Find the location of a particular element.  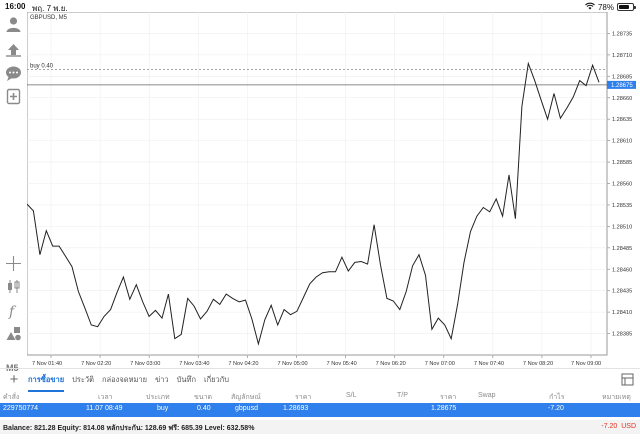

x-tick-label: 7 Nov 05:00 is located at coordinates (292, 364).